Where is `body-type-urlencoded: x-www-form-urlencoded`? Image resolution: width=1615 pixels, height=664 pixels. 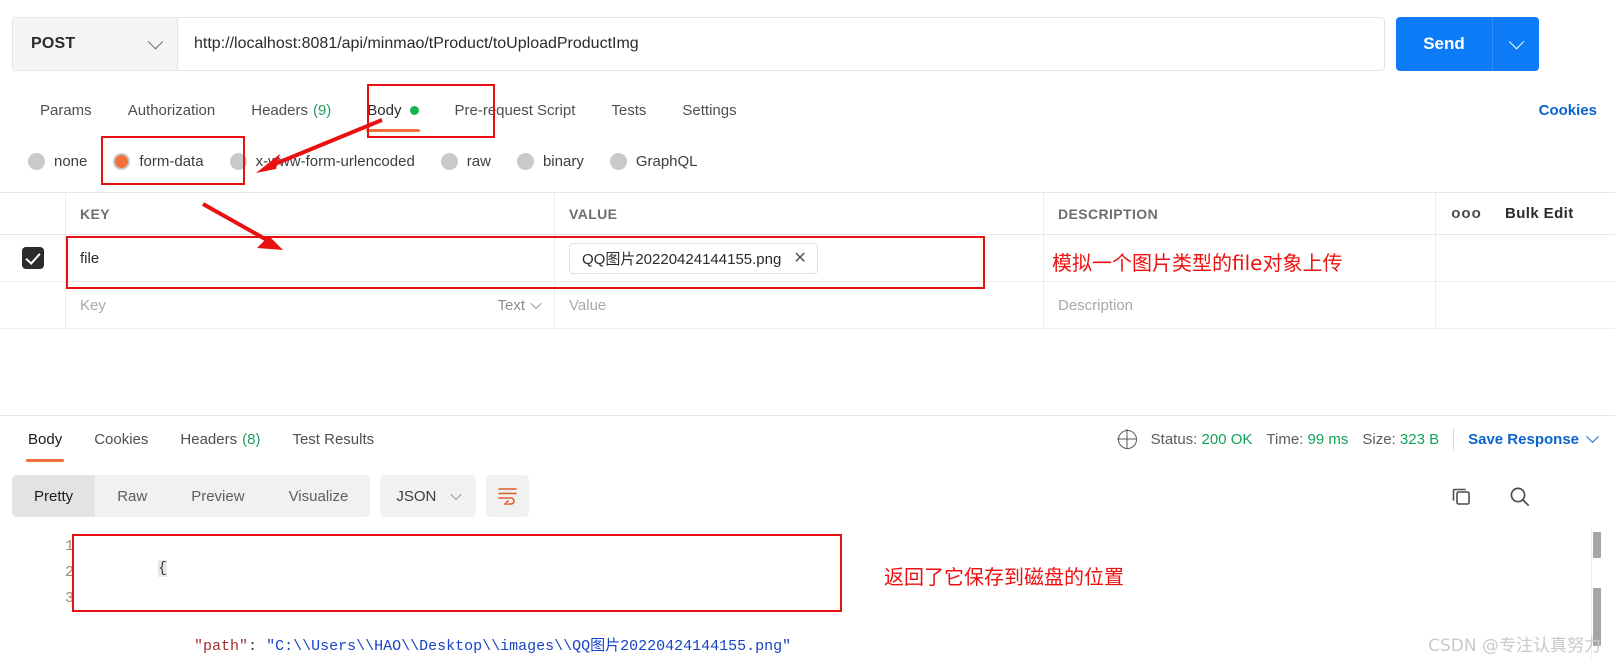 body-type-urlencoded: x-www-form-urlencoded is located at coordinates (325, 161).